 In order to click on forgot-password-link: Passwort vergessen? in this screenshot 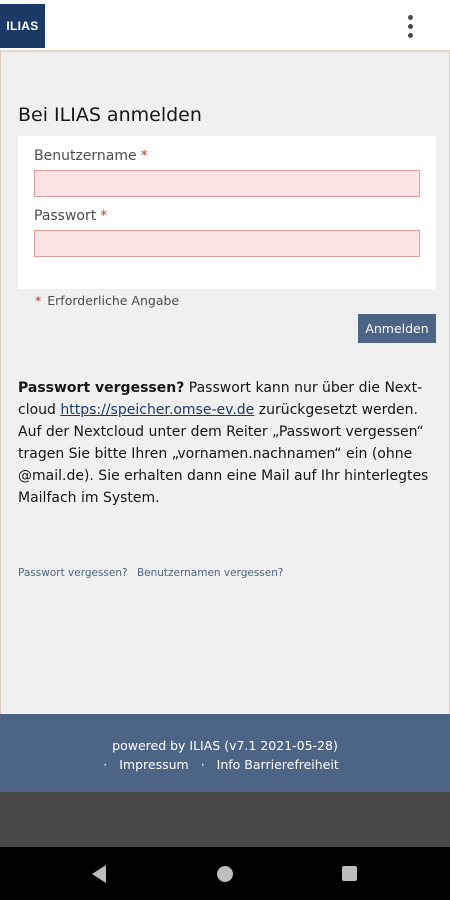, I will do `click(73, 573)`.